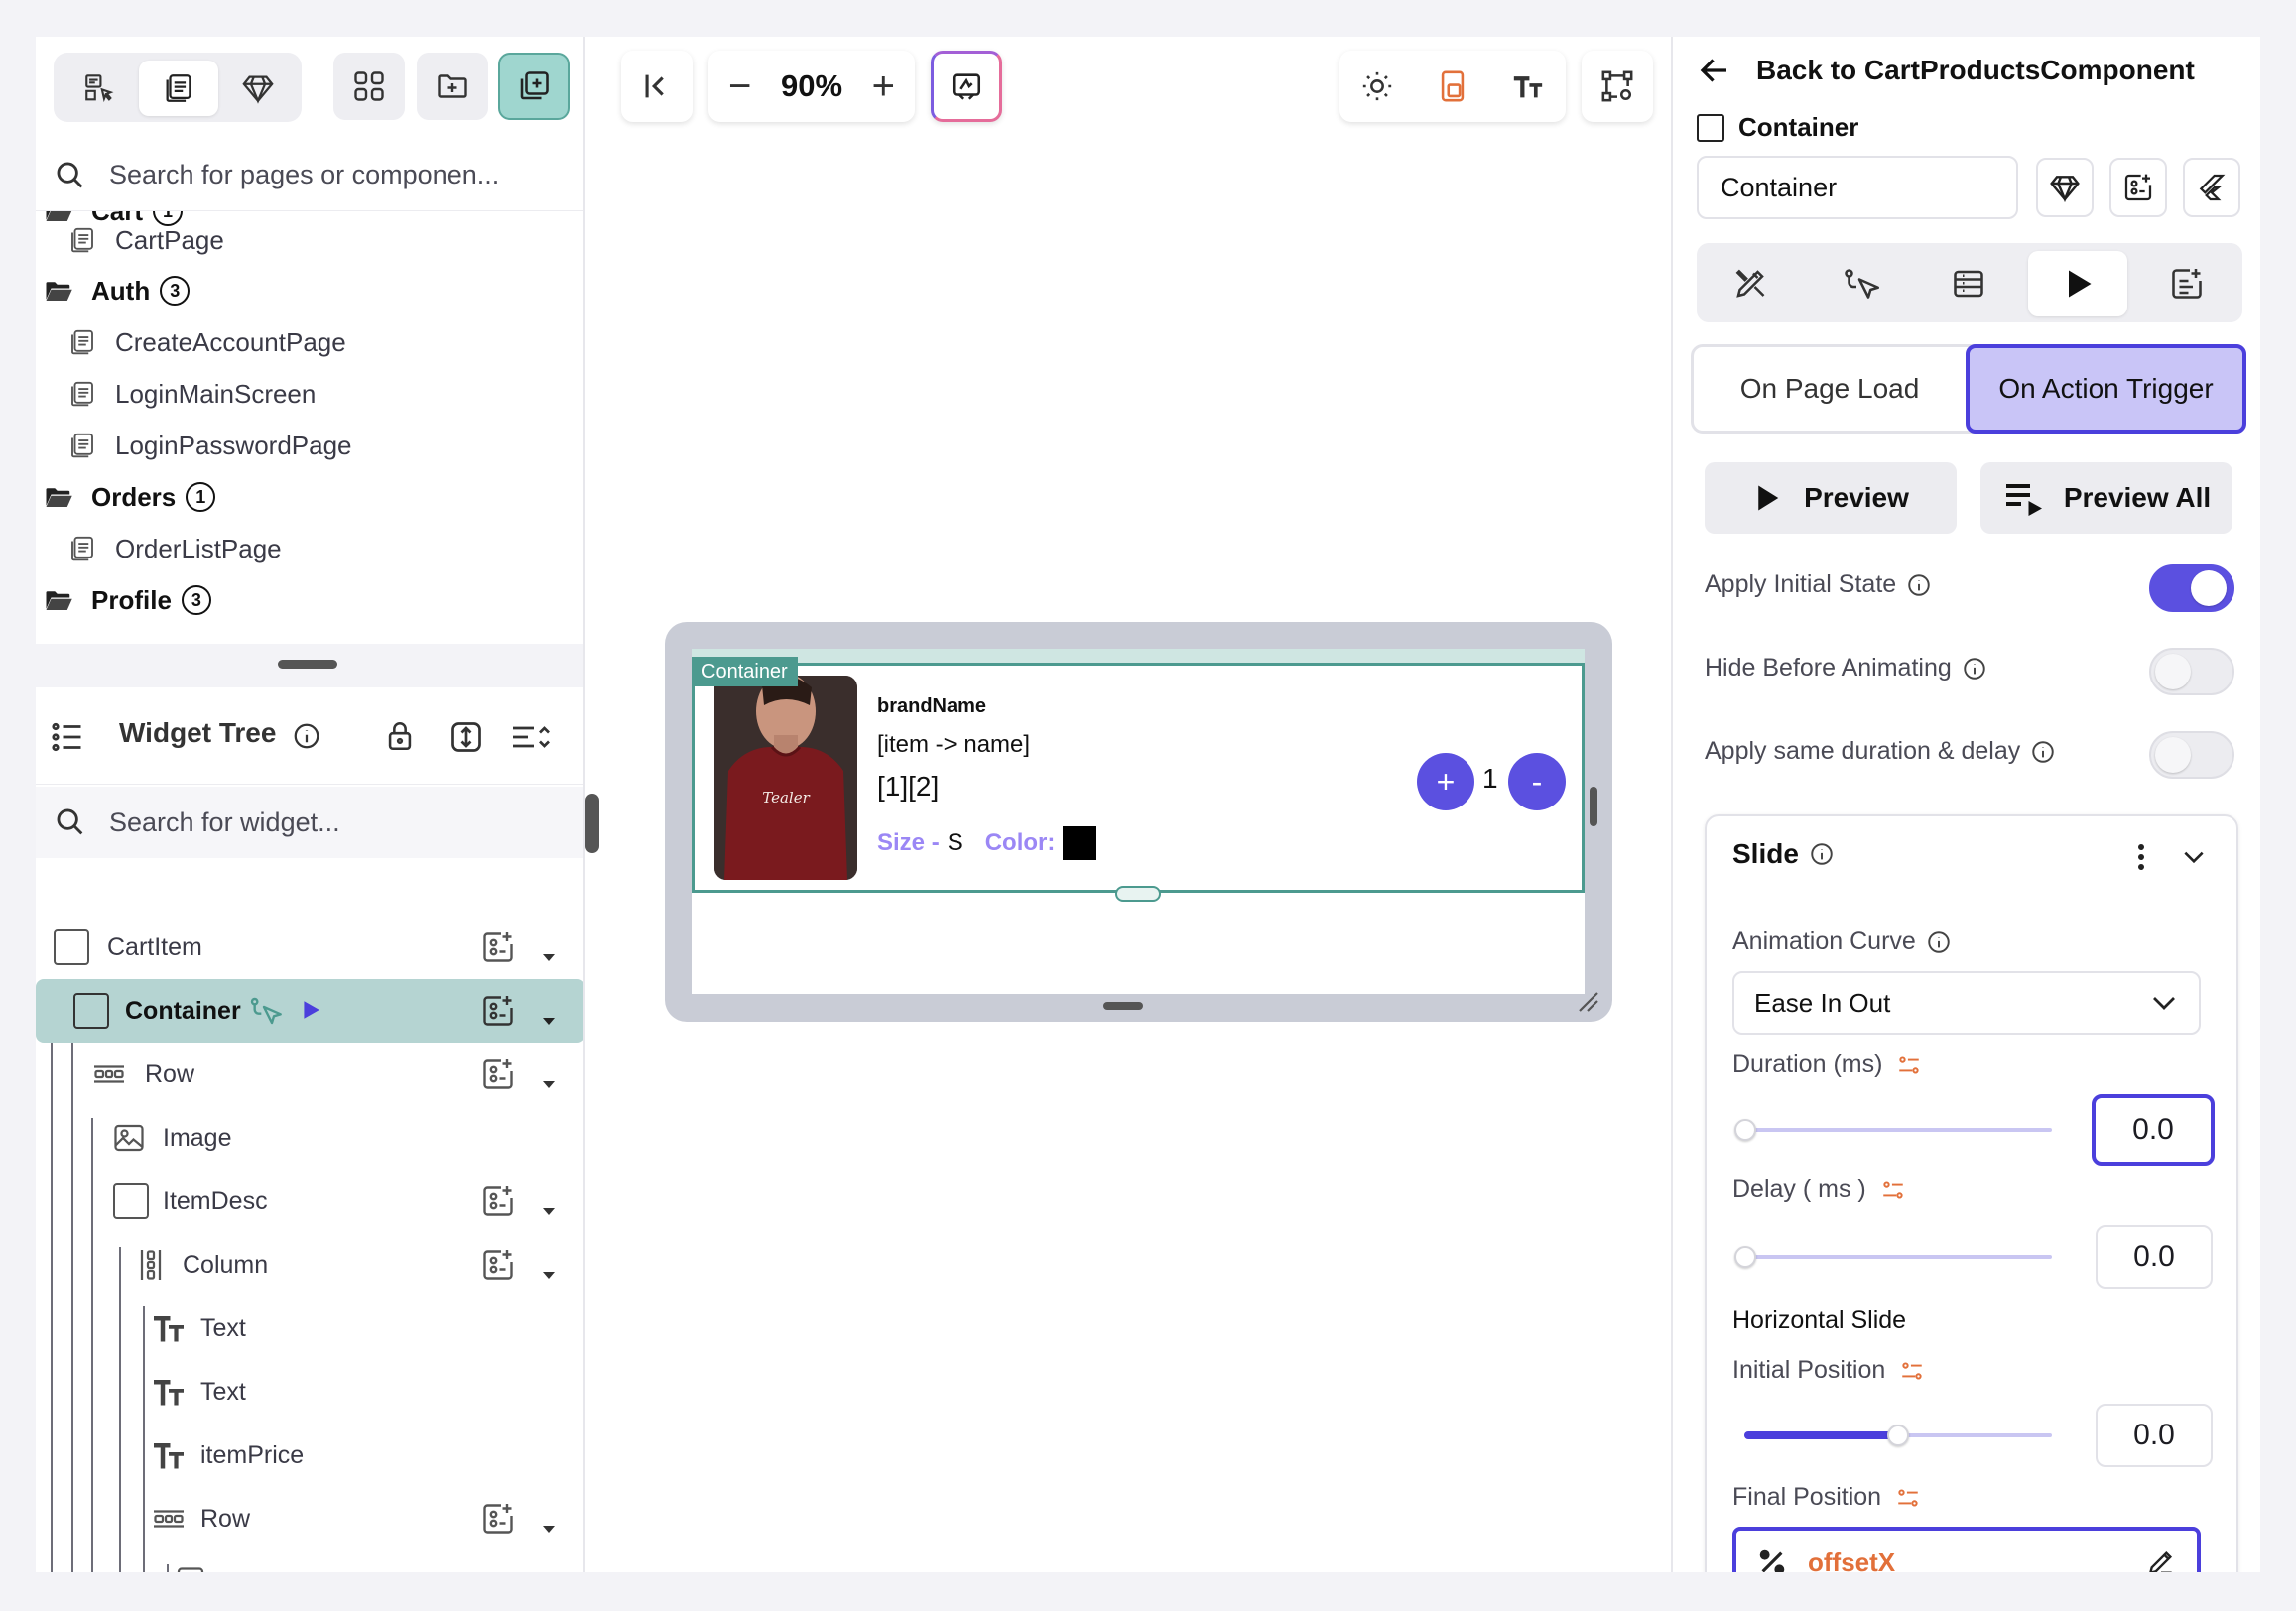 This screenshot has height=1611, width=2296. Describe the element at coordinates (453, 86) in the screenshot. I see `add-folder-icon` at that location.